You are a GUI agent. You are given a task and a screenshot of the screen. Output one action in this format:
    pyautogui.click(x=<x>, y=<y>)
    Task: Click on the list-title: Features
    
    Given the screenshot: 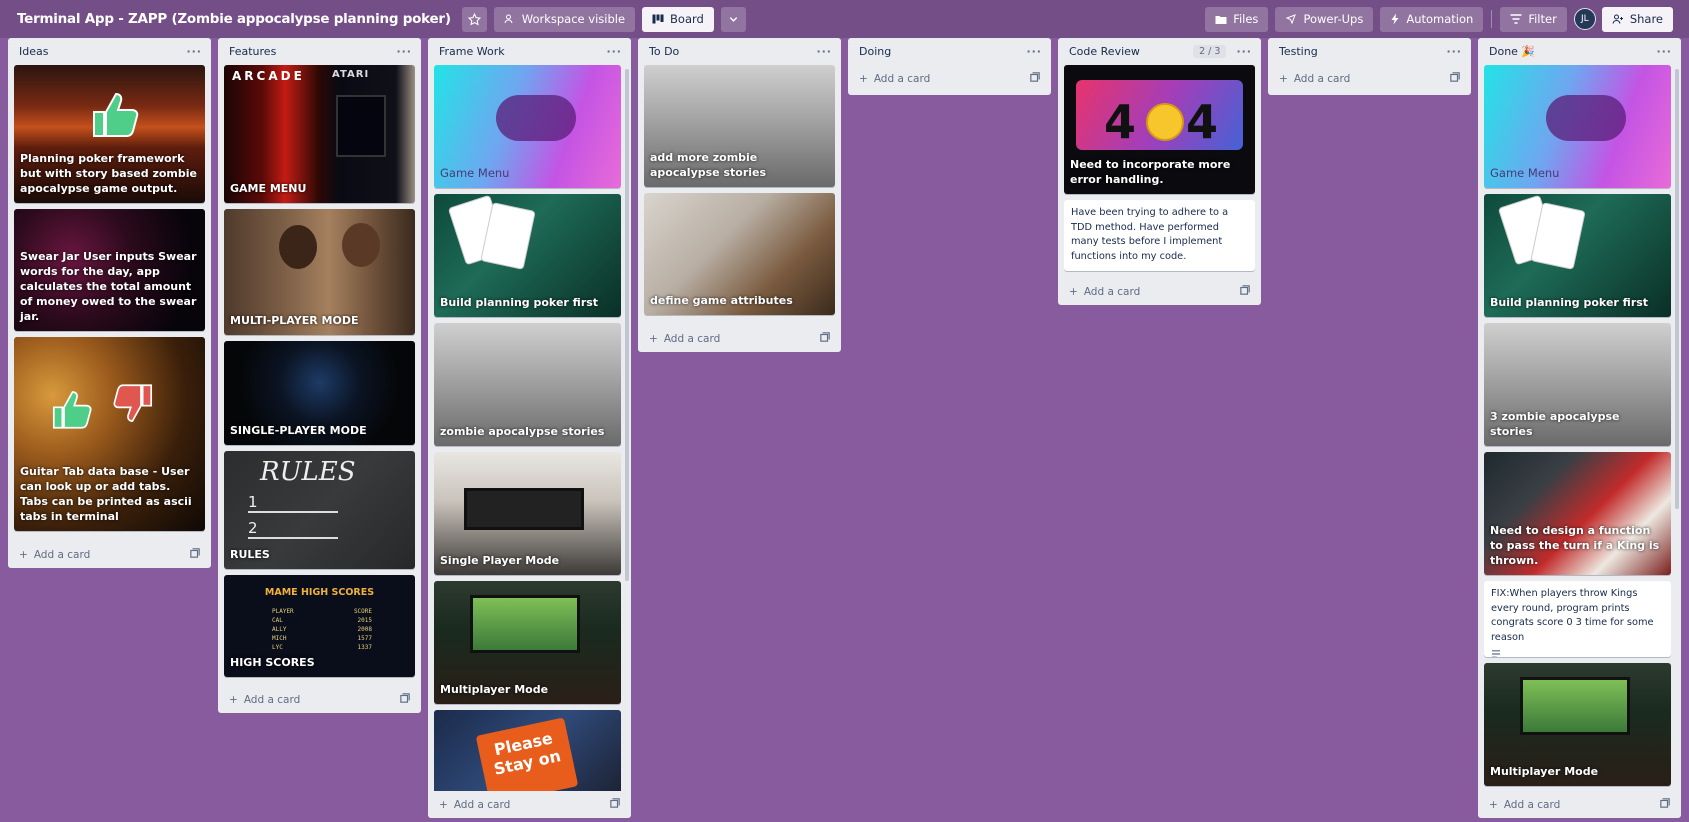 What is the action you would take?
    pyautogui.click(x=312, y=51)
    